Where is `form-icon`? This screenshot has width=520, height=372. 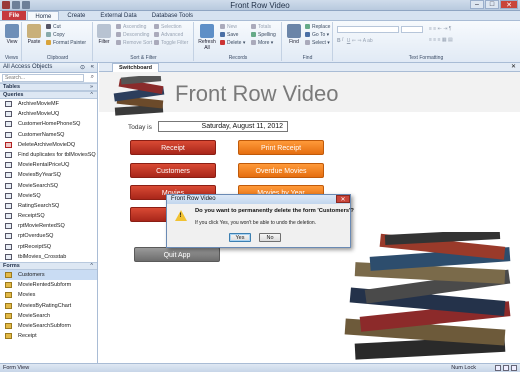
form-icon is located at coordinates (8, 305).